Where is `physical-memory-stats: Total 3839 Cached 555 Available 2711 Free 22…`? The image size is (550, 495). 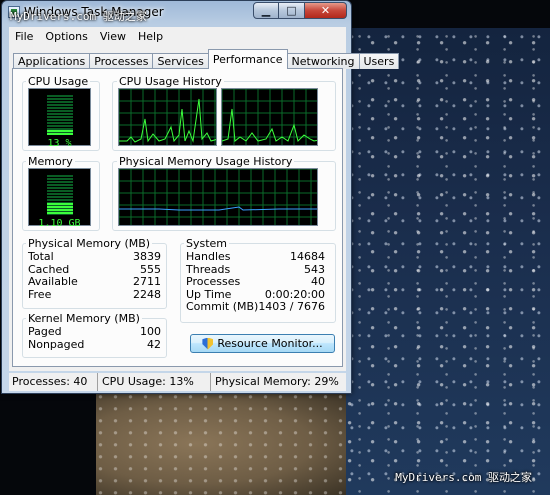
physical-memory-stats: Total 3839 Cached 555 Available 2711 Free 22… is located at coordinates (94, 275).